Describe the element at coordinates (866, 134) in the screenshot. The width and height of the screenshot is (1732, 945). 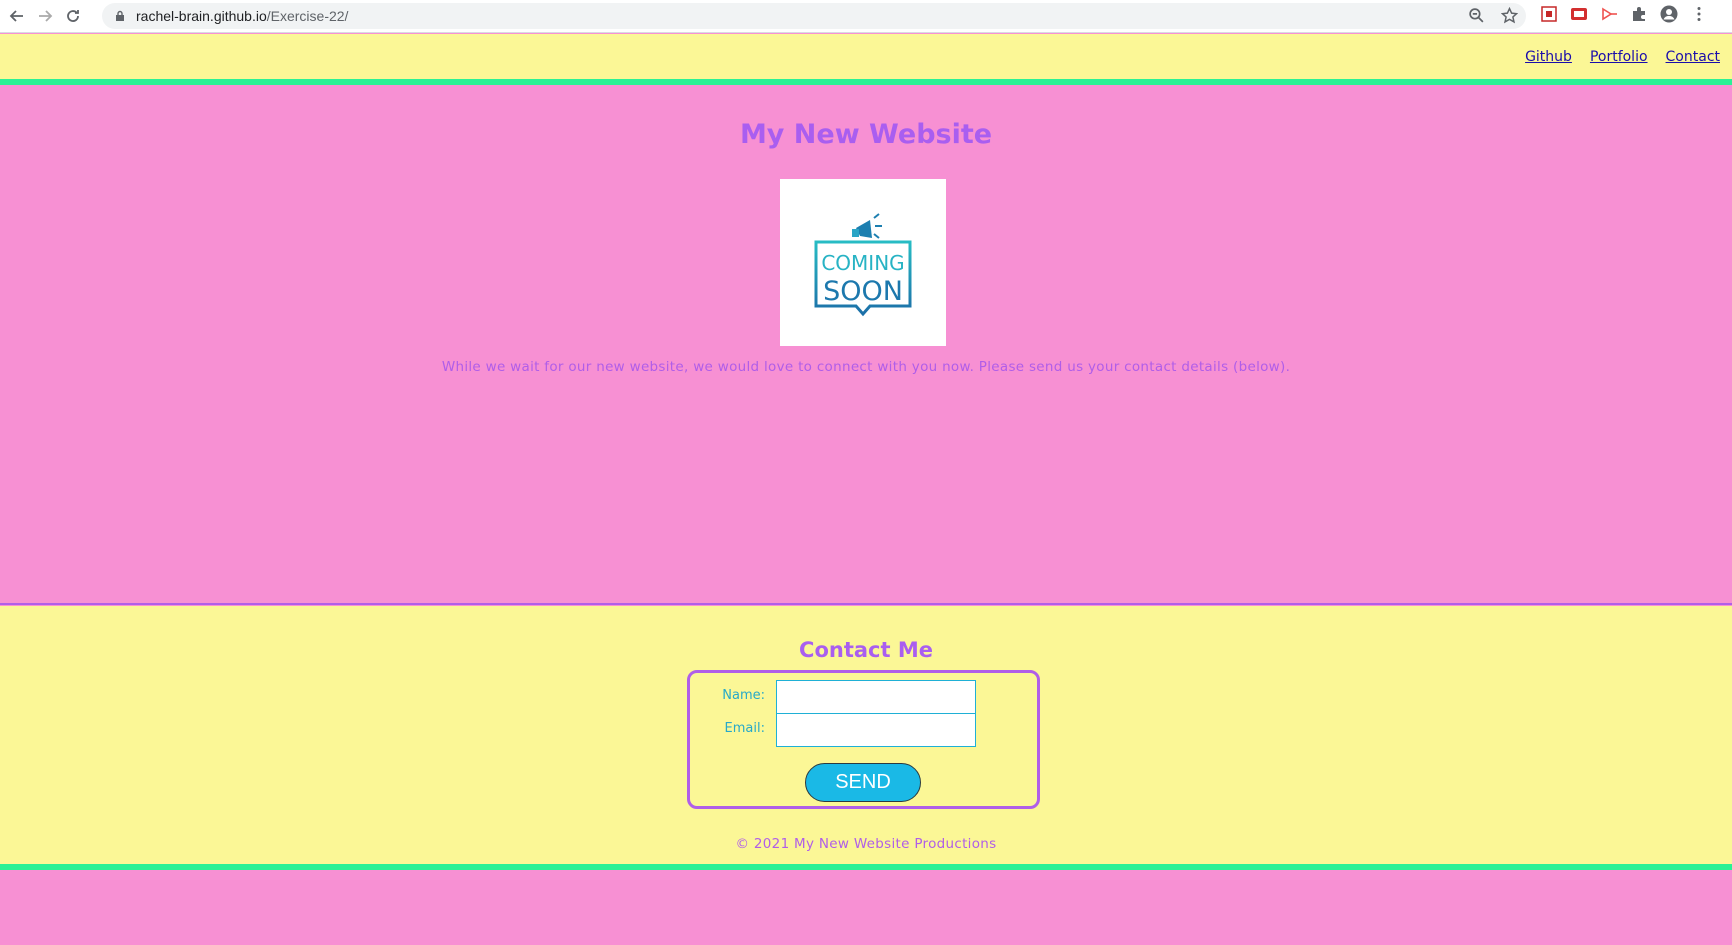
I see `page-title: My New Website` at that location.